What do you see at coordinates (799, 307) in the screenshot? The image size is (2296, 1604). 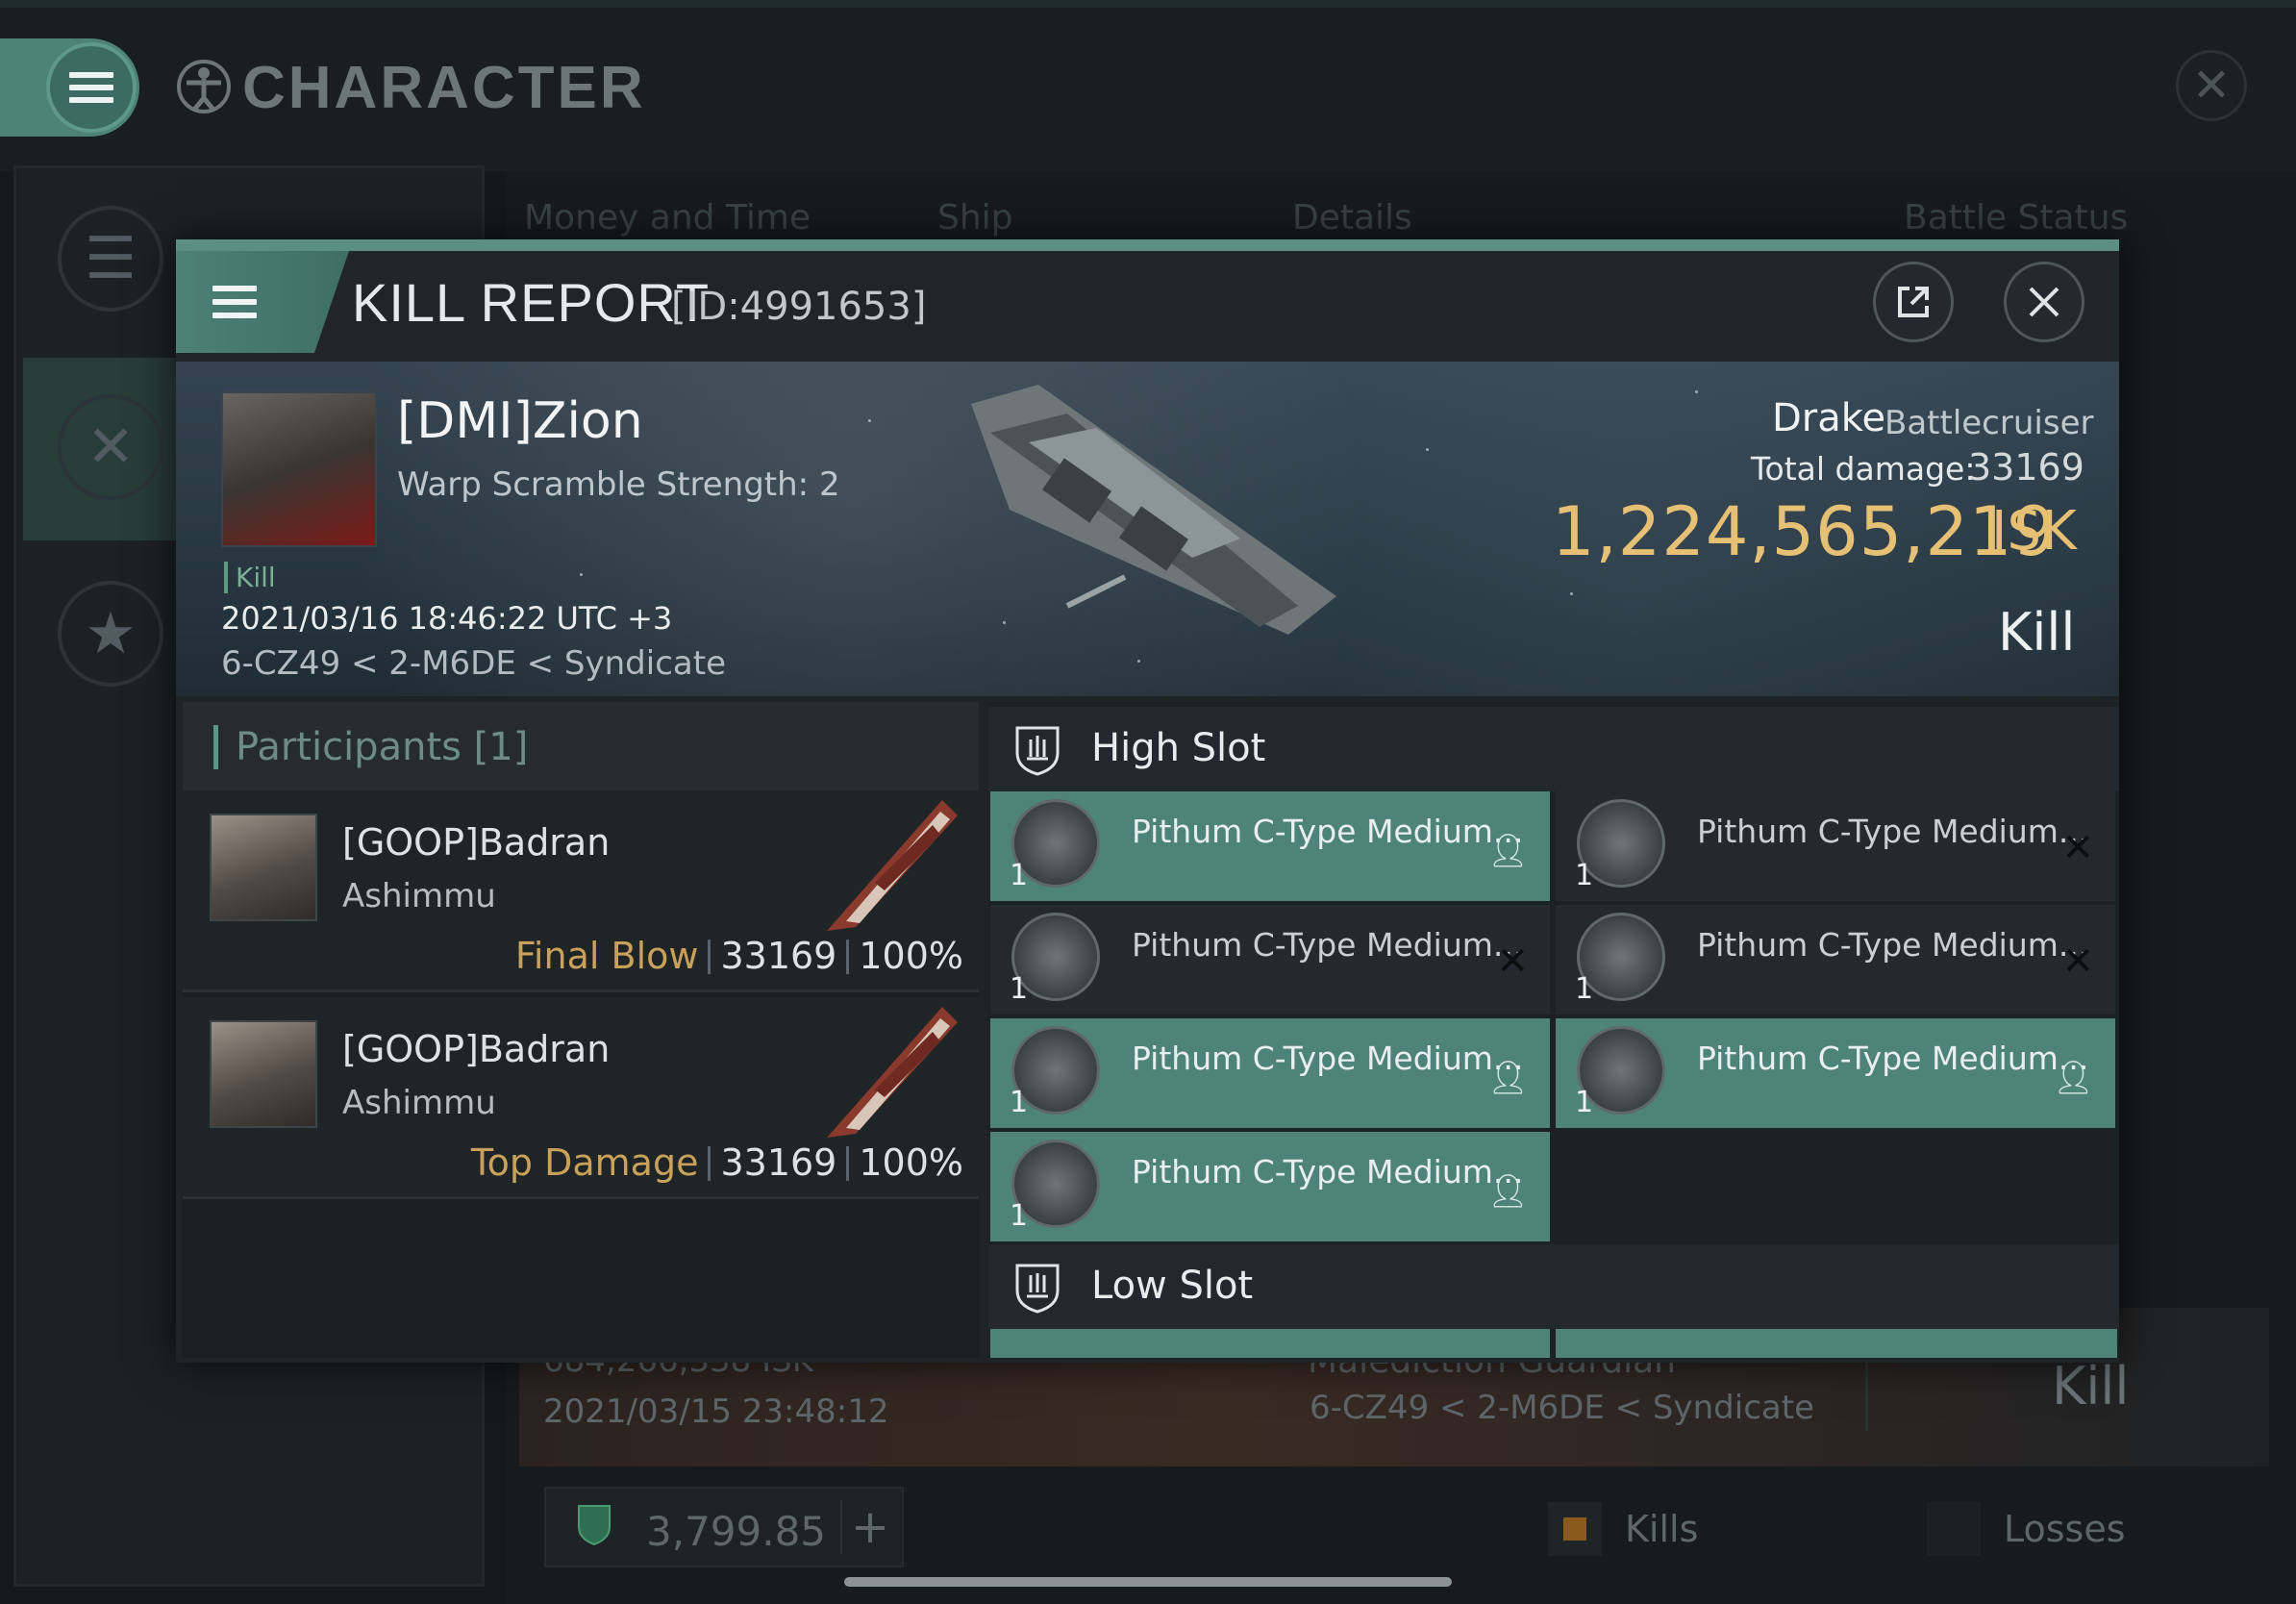 I see `kill-id: [ID:4991653]` at bounding box center [799, 307].